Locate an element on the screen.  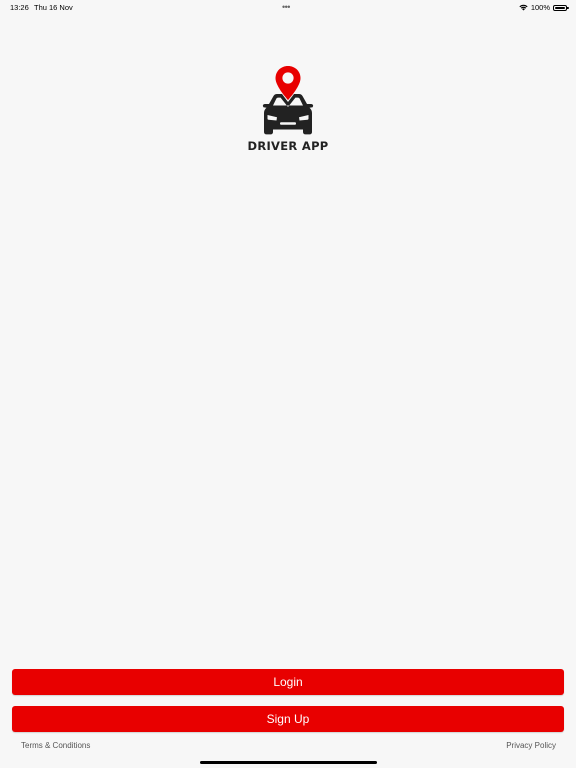
battery-percent: 100% is located at coordinates (540, 7).